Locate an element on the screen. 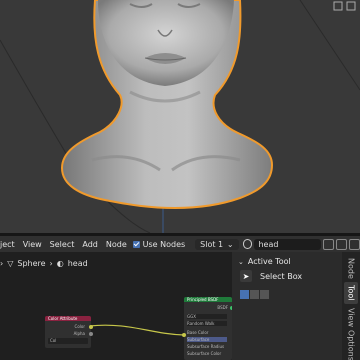 This screenshot has width=360, height=360. menu-node: Node is located at coordinates (116, 244).